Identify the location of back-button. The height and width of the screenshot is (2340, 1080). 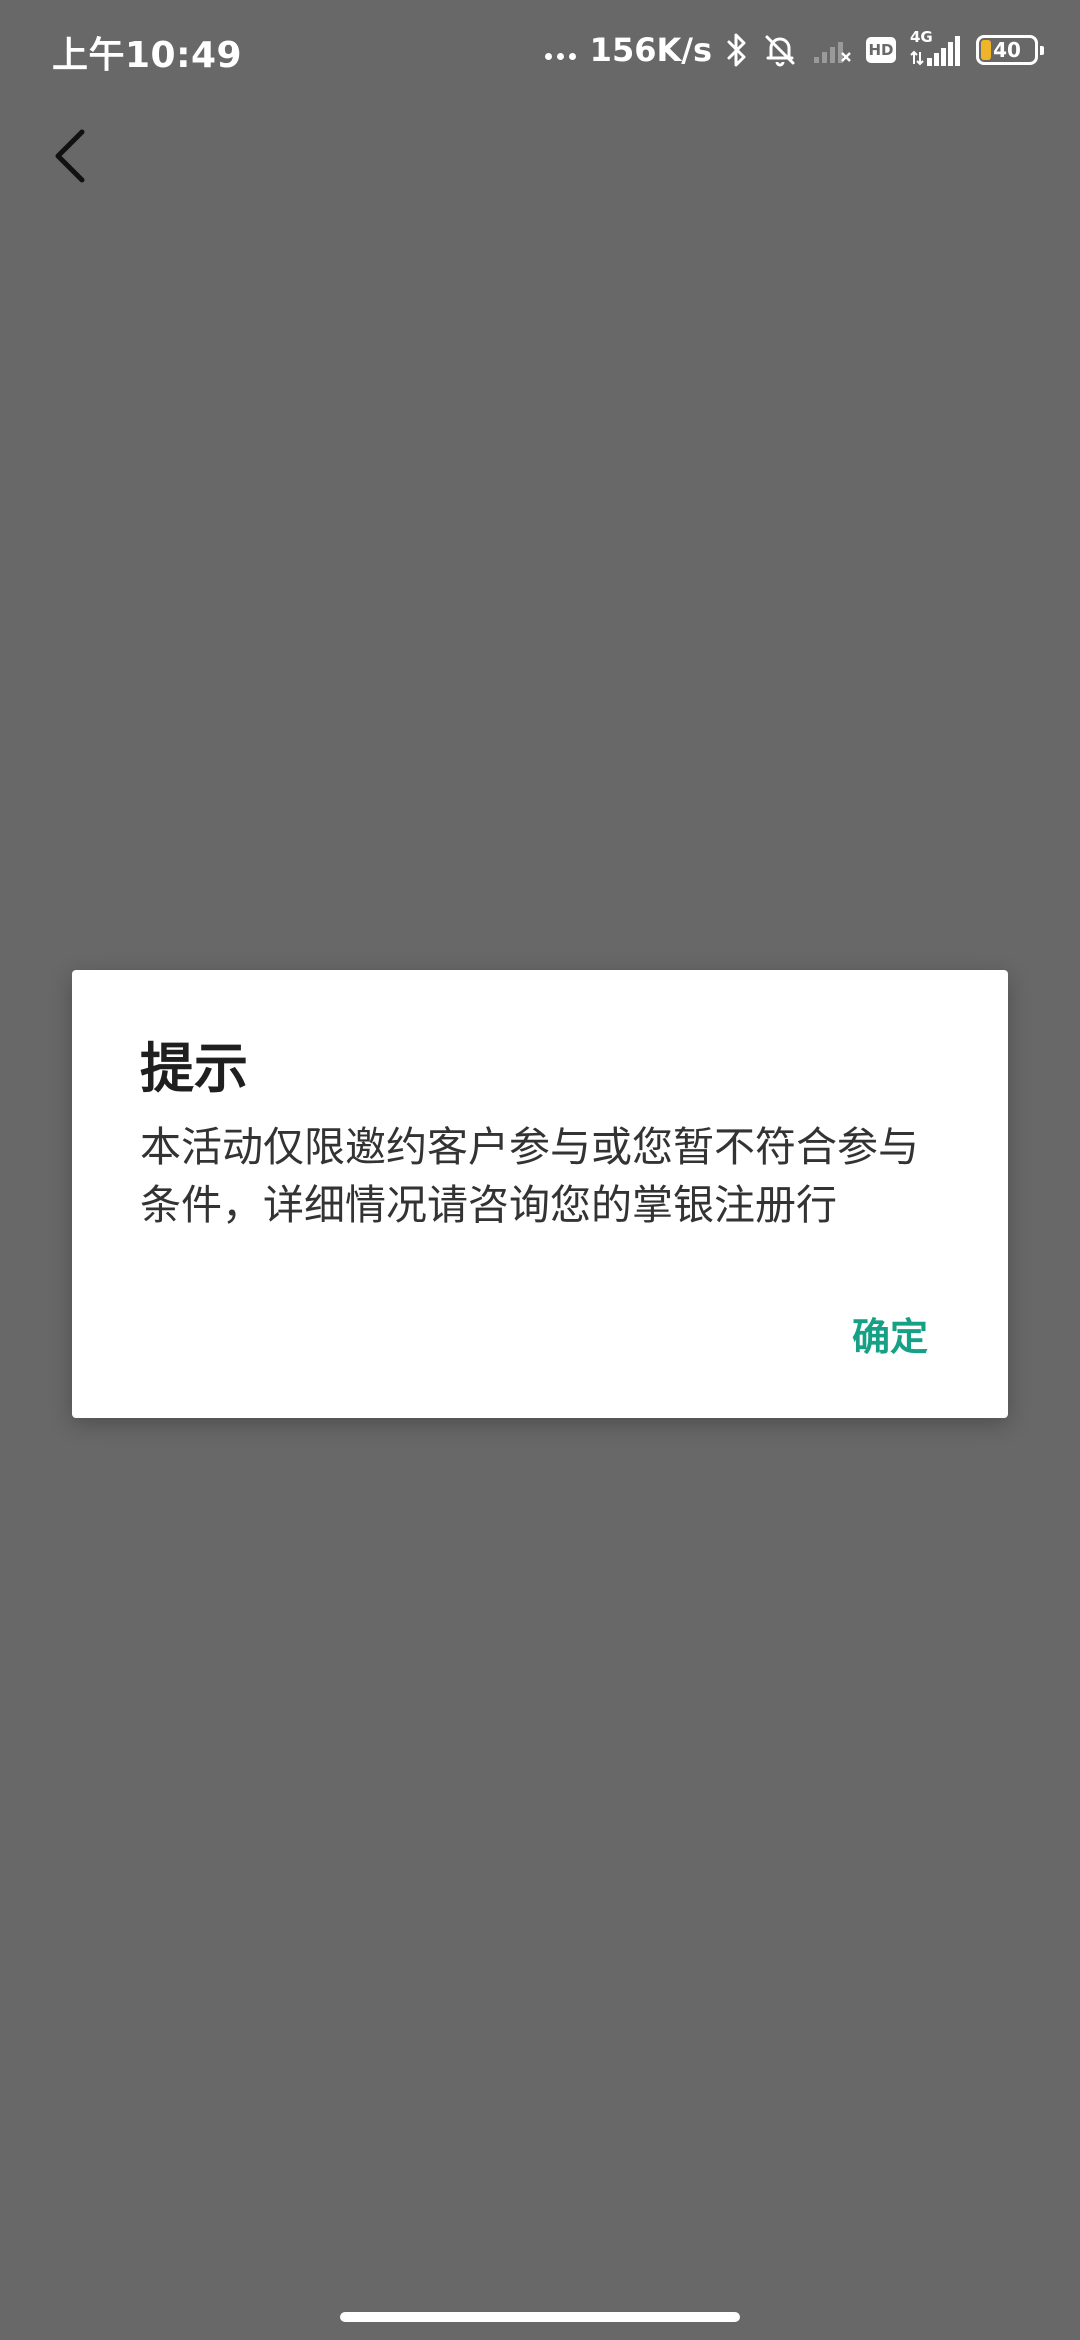
(70, 156).